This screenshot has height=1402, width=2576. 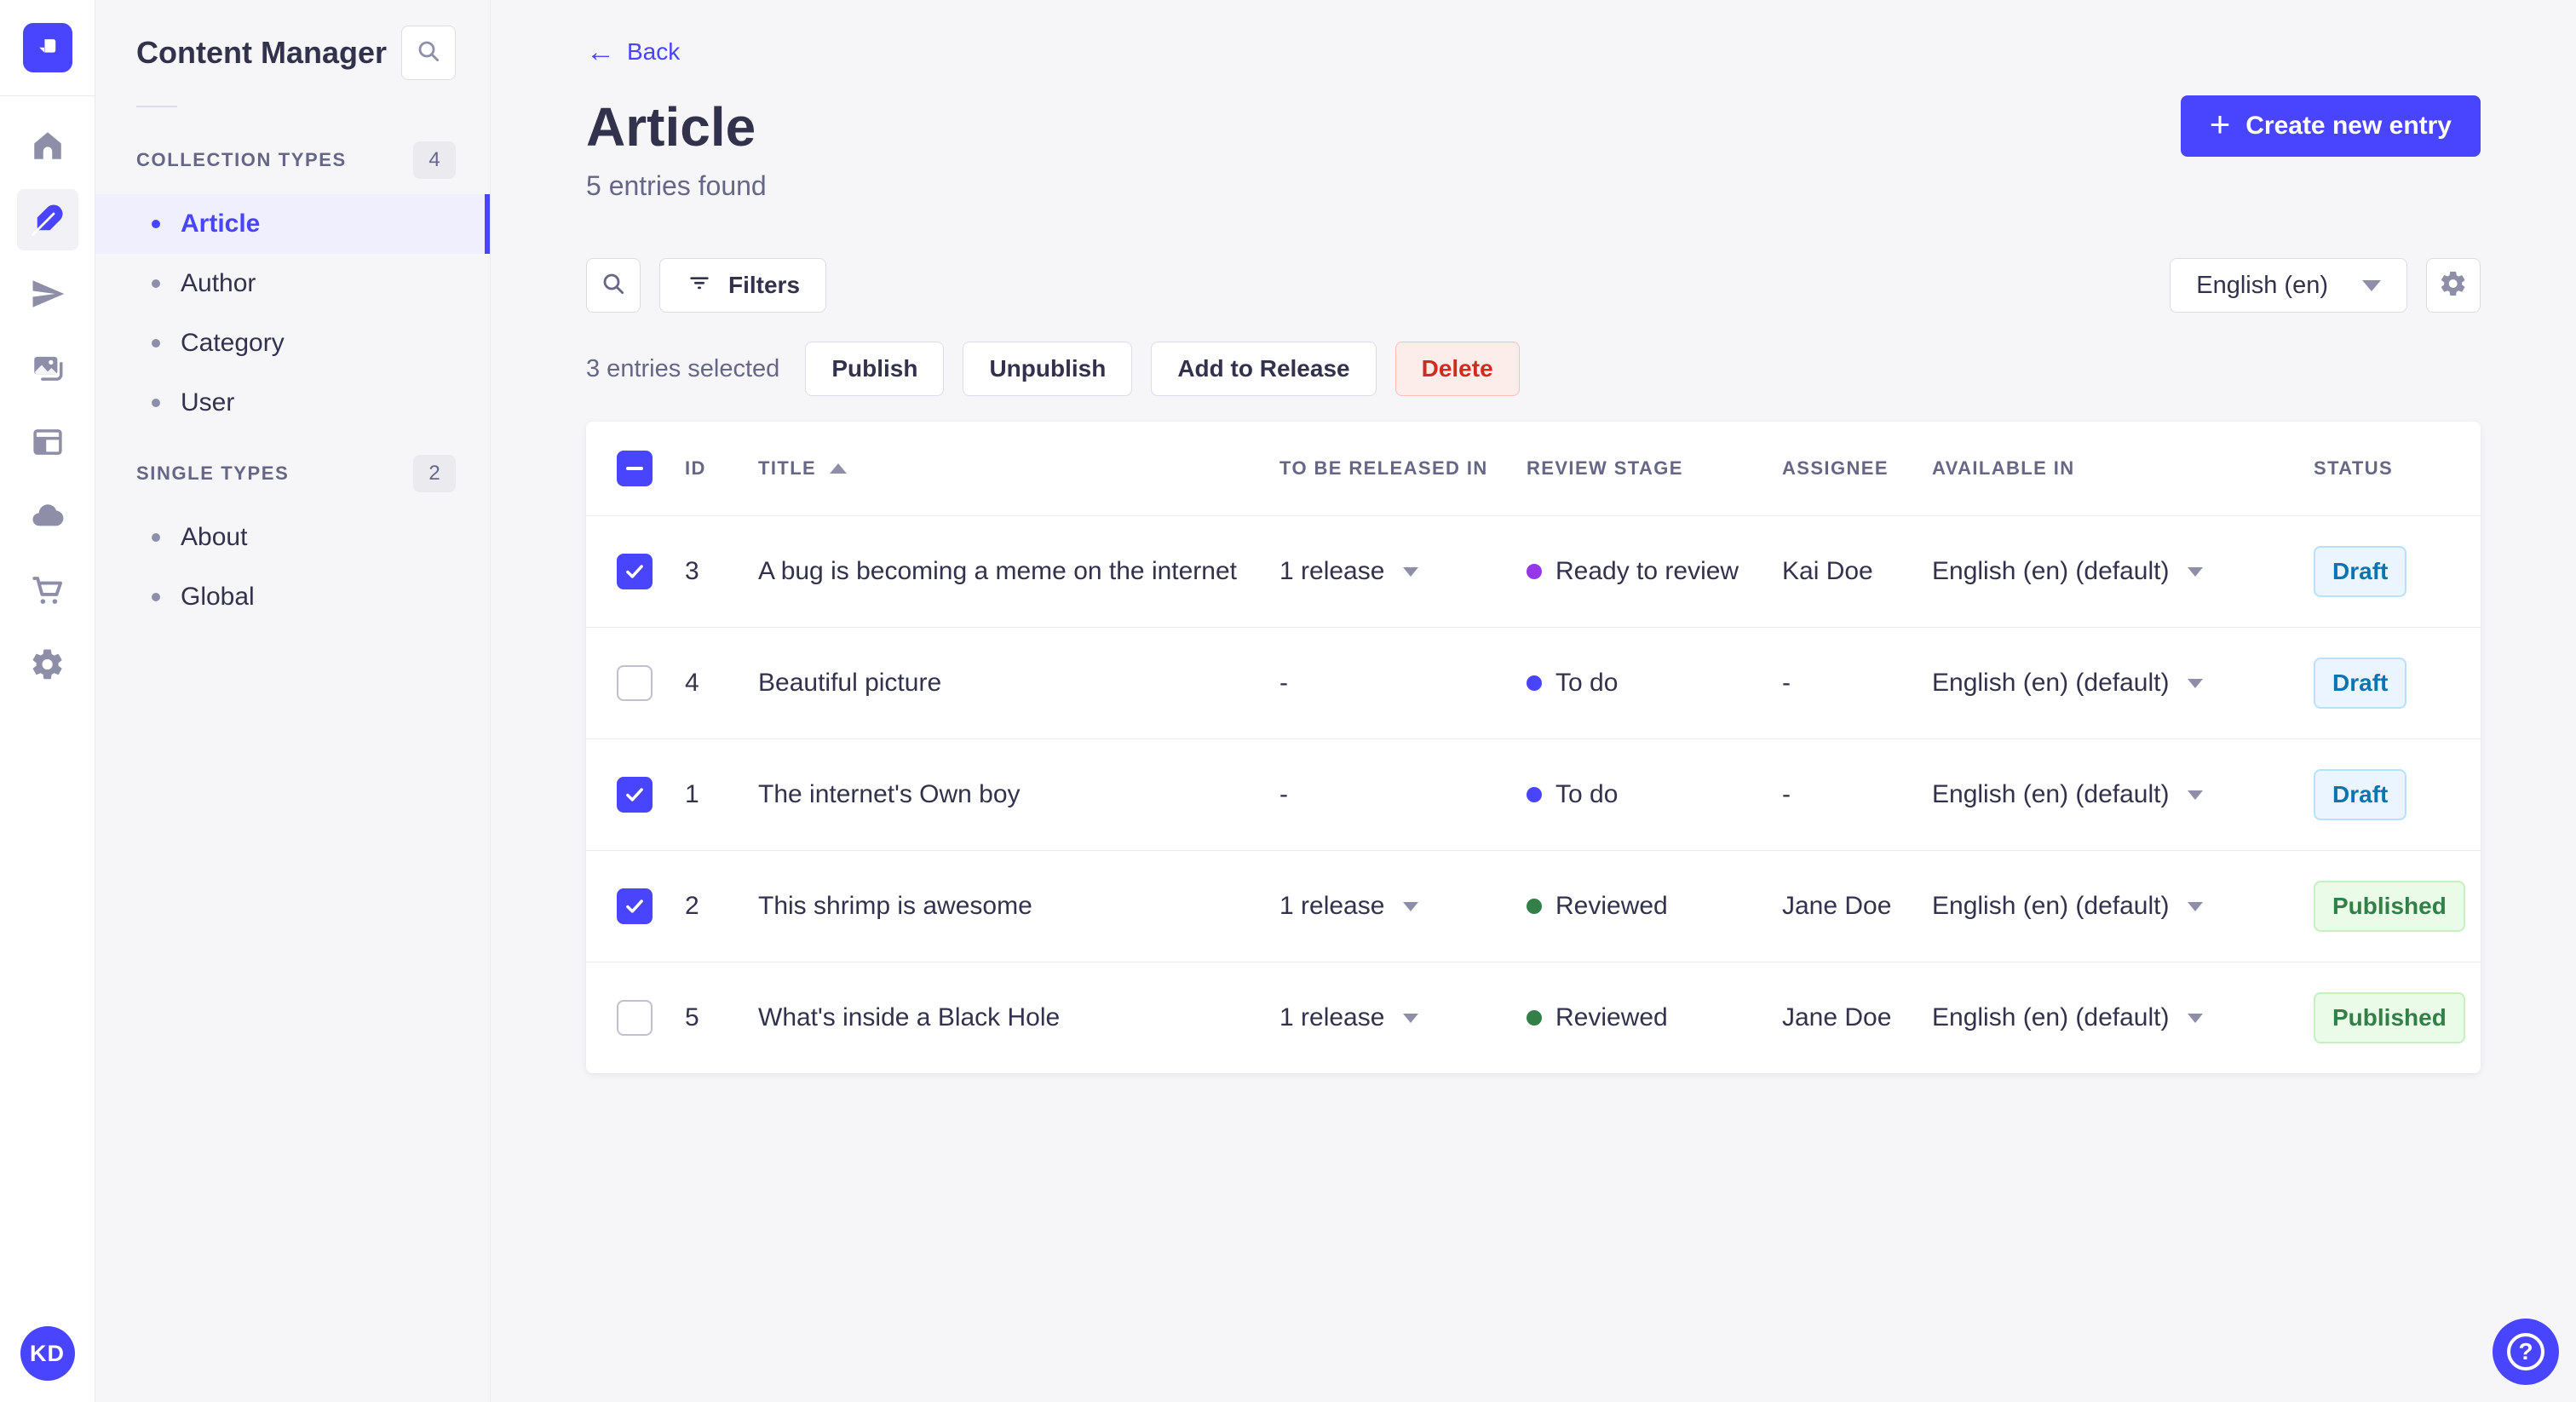 What do you see at coordinates (909, 1017) in the screenshot?
I see `row-title: What's inside a Black Hole` at bounding box center [909, 1017].